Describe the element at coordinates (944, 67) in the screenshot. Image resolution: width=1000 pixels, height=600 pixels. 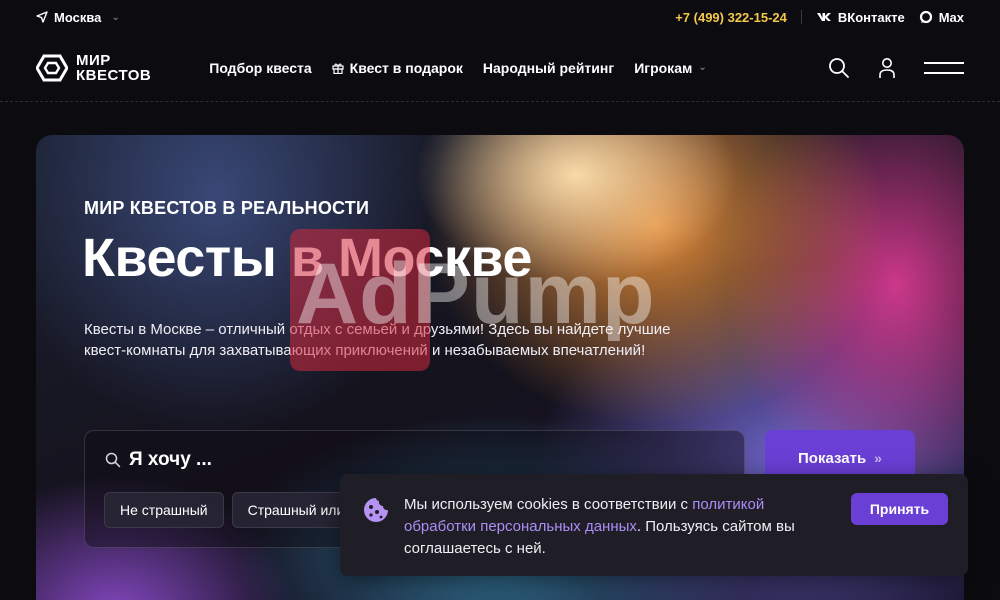
I see `menu-icon` at that location.